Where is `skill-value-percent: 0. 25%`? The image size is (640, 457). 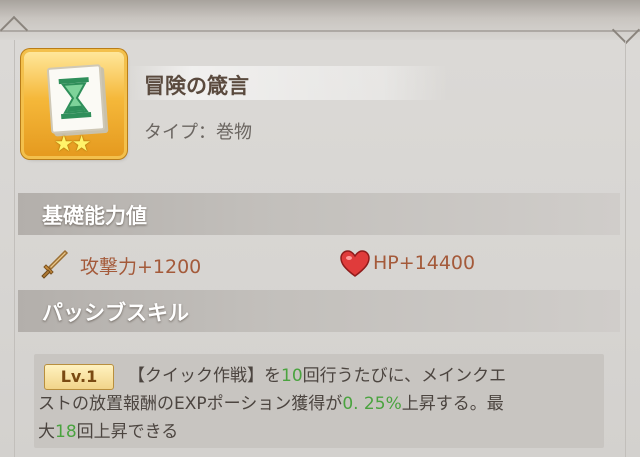 skill-value-percent: 0. 25% is located at coordinates (372, 404).